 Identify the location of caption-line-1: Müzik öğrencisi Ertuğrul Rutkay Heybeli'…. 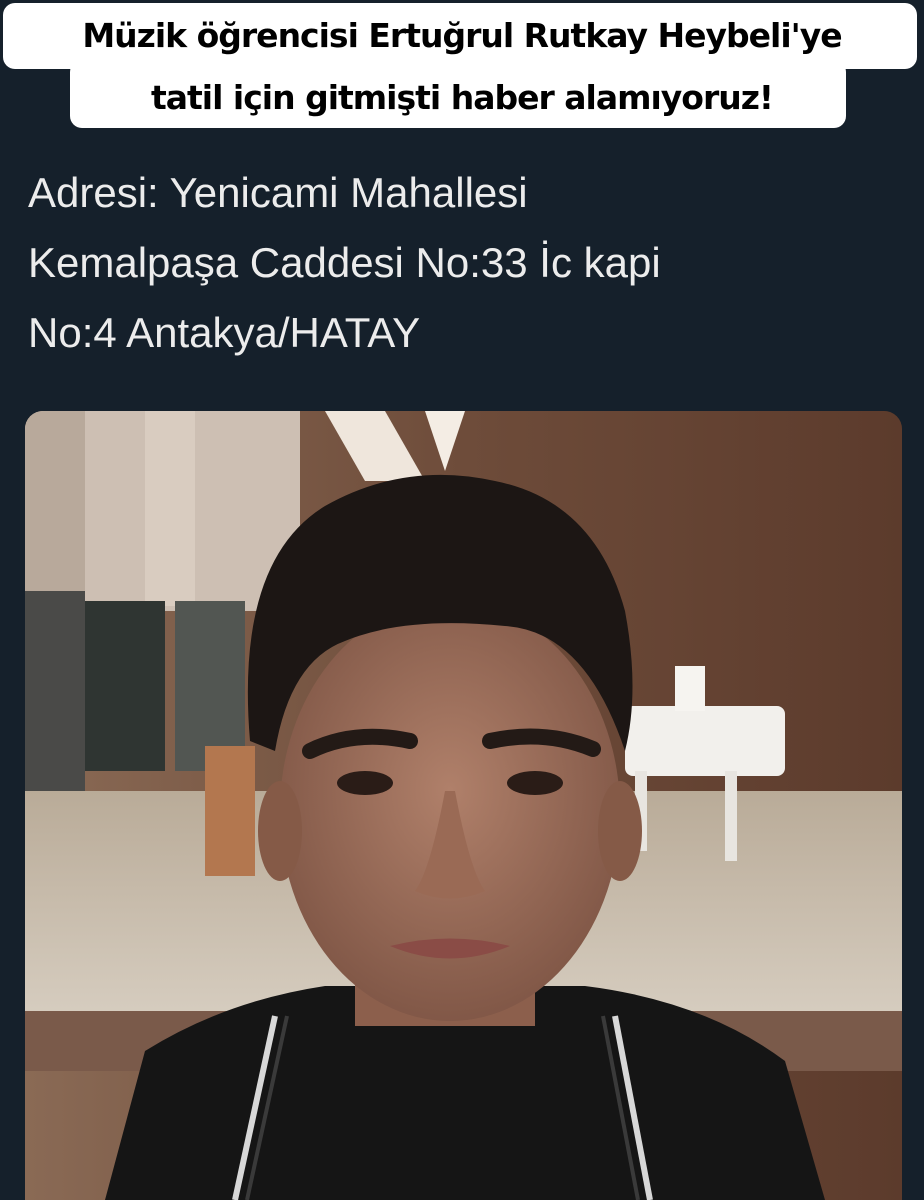
(462, 35).